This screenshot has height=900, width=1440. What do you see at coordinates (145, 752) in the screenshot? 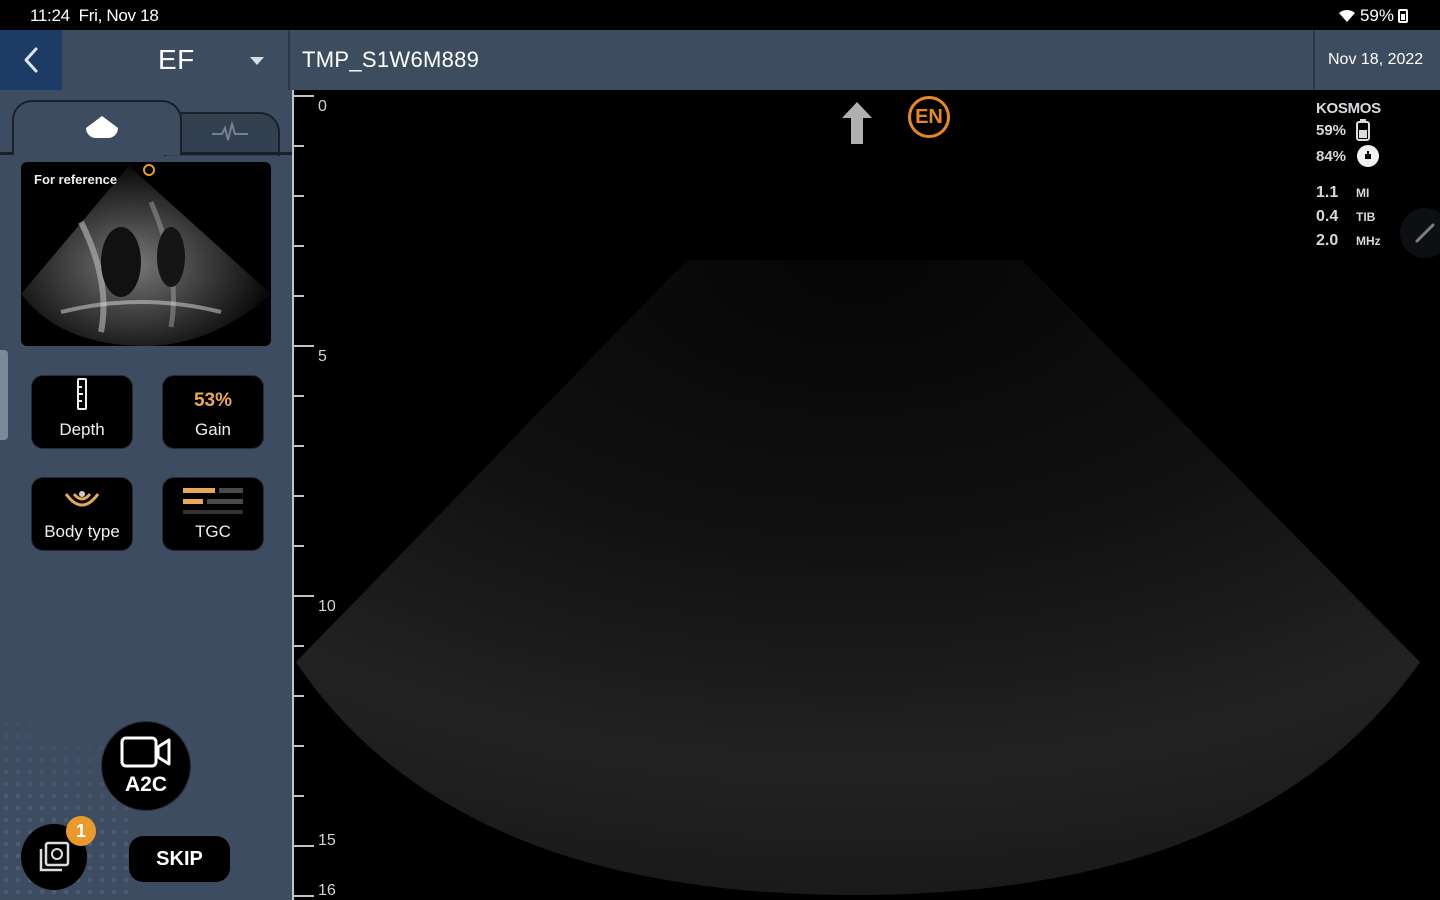
I see `video-camera-icon` at bounding box center [145, 752].